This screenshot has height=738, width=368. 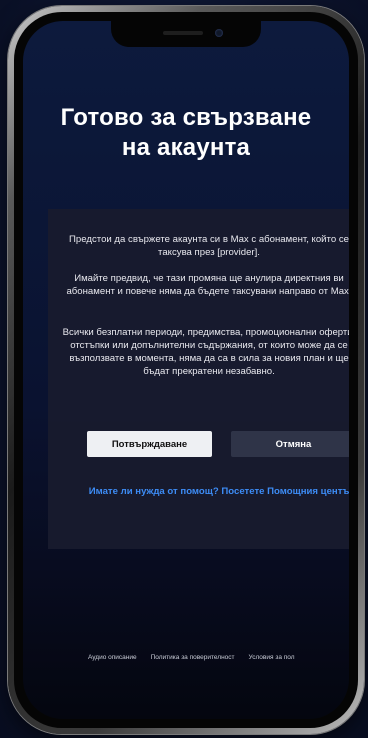 I want to click on phone-notch, so click(x=186, y=34).